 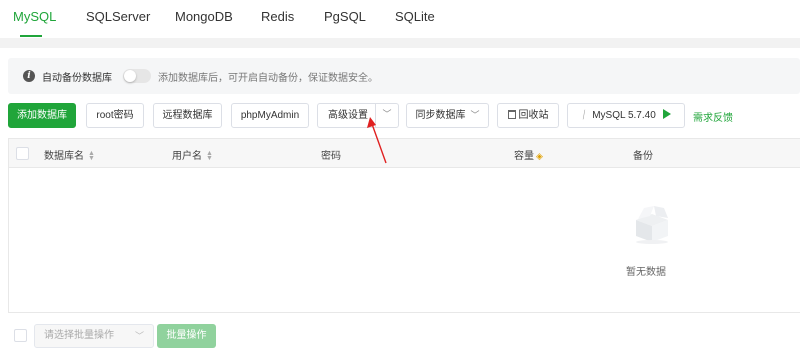 What do you see at coordinates (400, 43) in the screenshot?
I see `section-divider` at bounding box center [400, 43].